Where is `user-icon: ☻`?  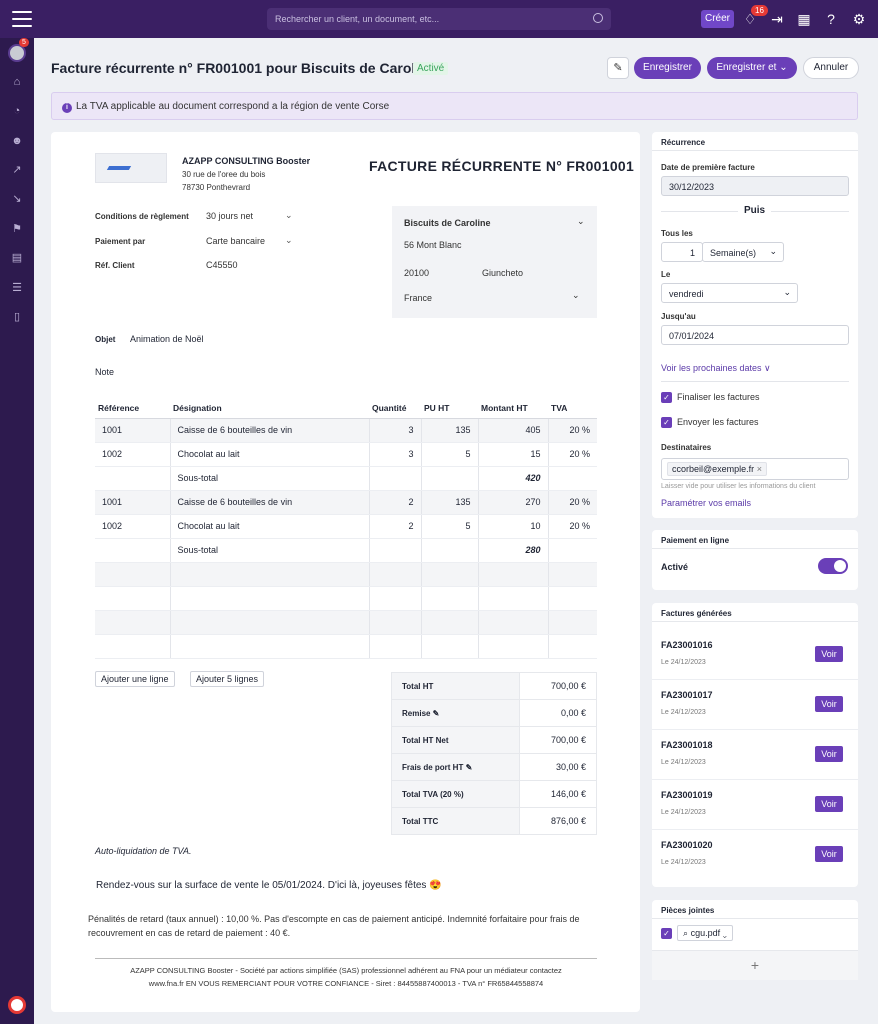 user-icon: ☻ is located at coordinates (17, 141).